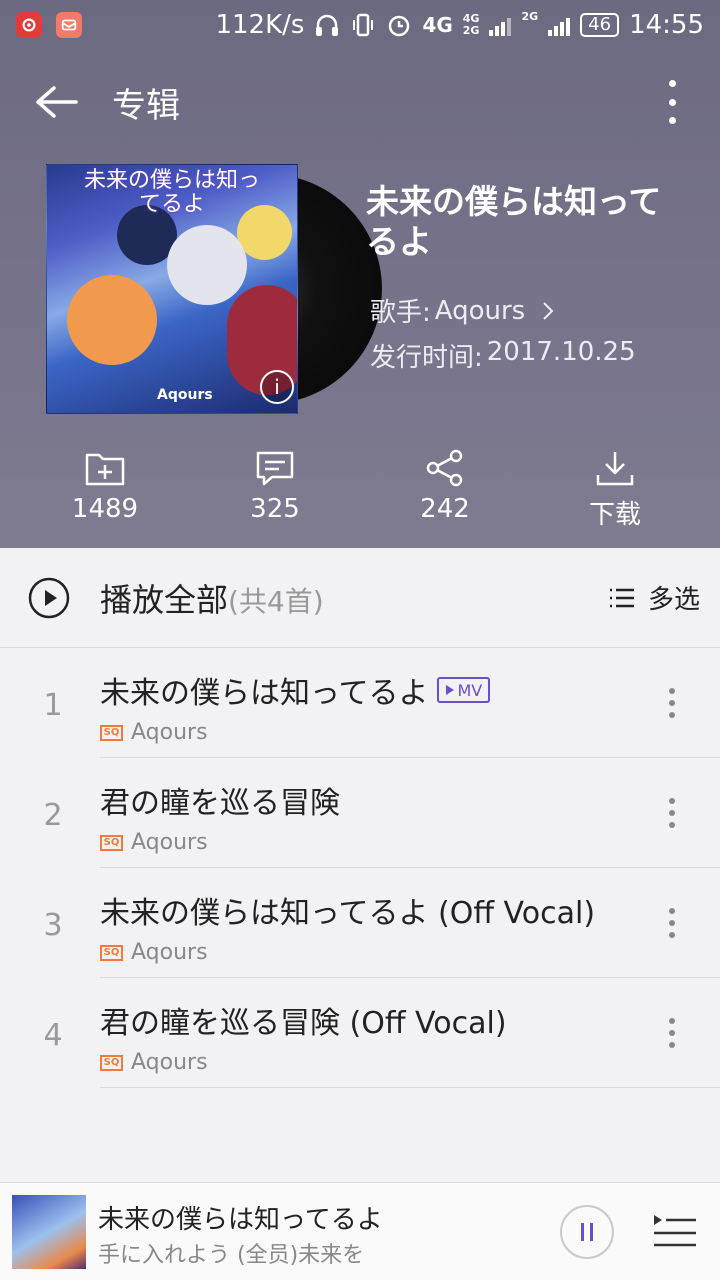 The image size is (720, 1280). Describe the element at coordinates (363, 25) in the screenshot. I see `vibrate-icon` at that location.